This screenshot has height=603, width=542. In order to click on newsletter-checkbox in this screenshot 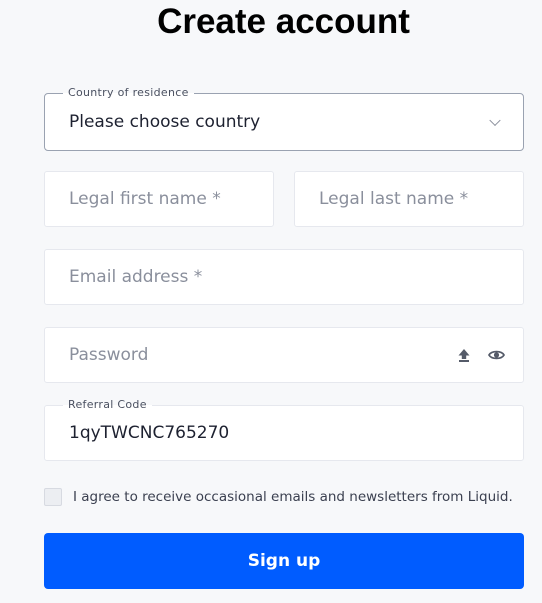, I will do `click(53, 497)`.